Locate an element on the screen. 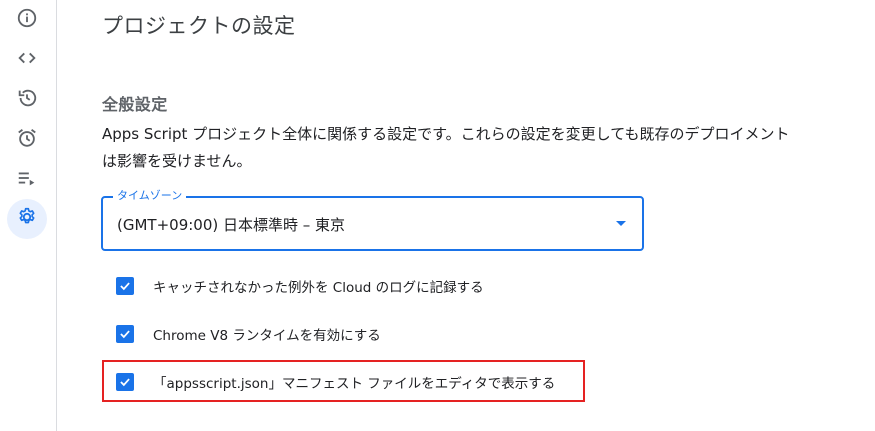  sidebar-item-executions is located at coordinates (27, 100).